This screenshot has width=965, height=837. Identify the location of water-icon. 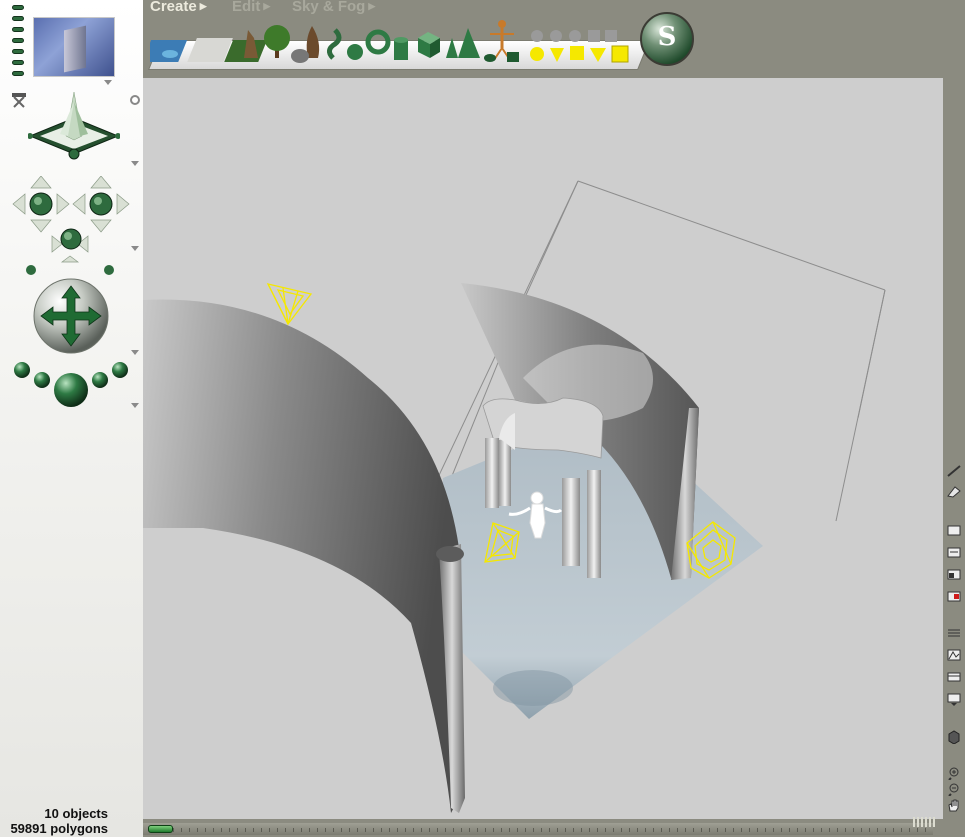
(169, 51).